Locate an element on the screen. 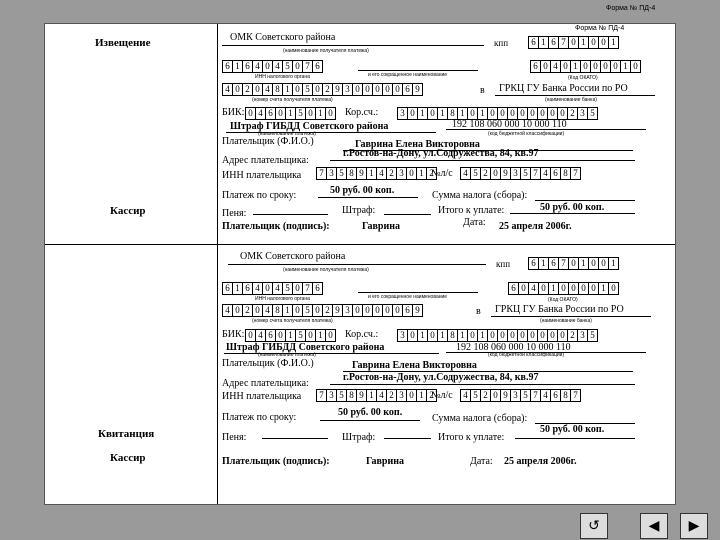 Image resolution: width=720 pixels, height=540 pixels. inn-caption: ИНН налогового органа is located at coordinates (282, 77).